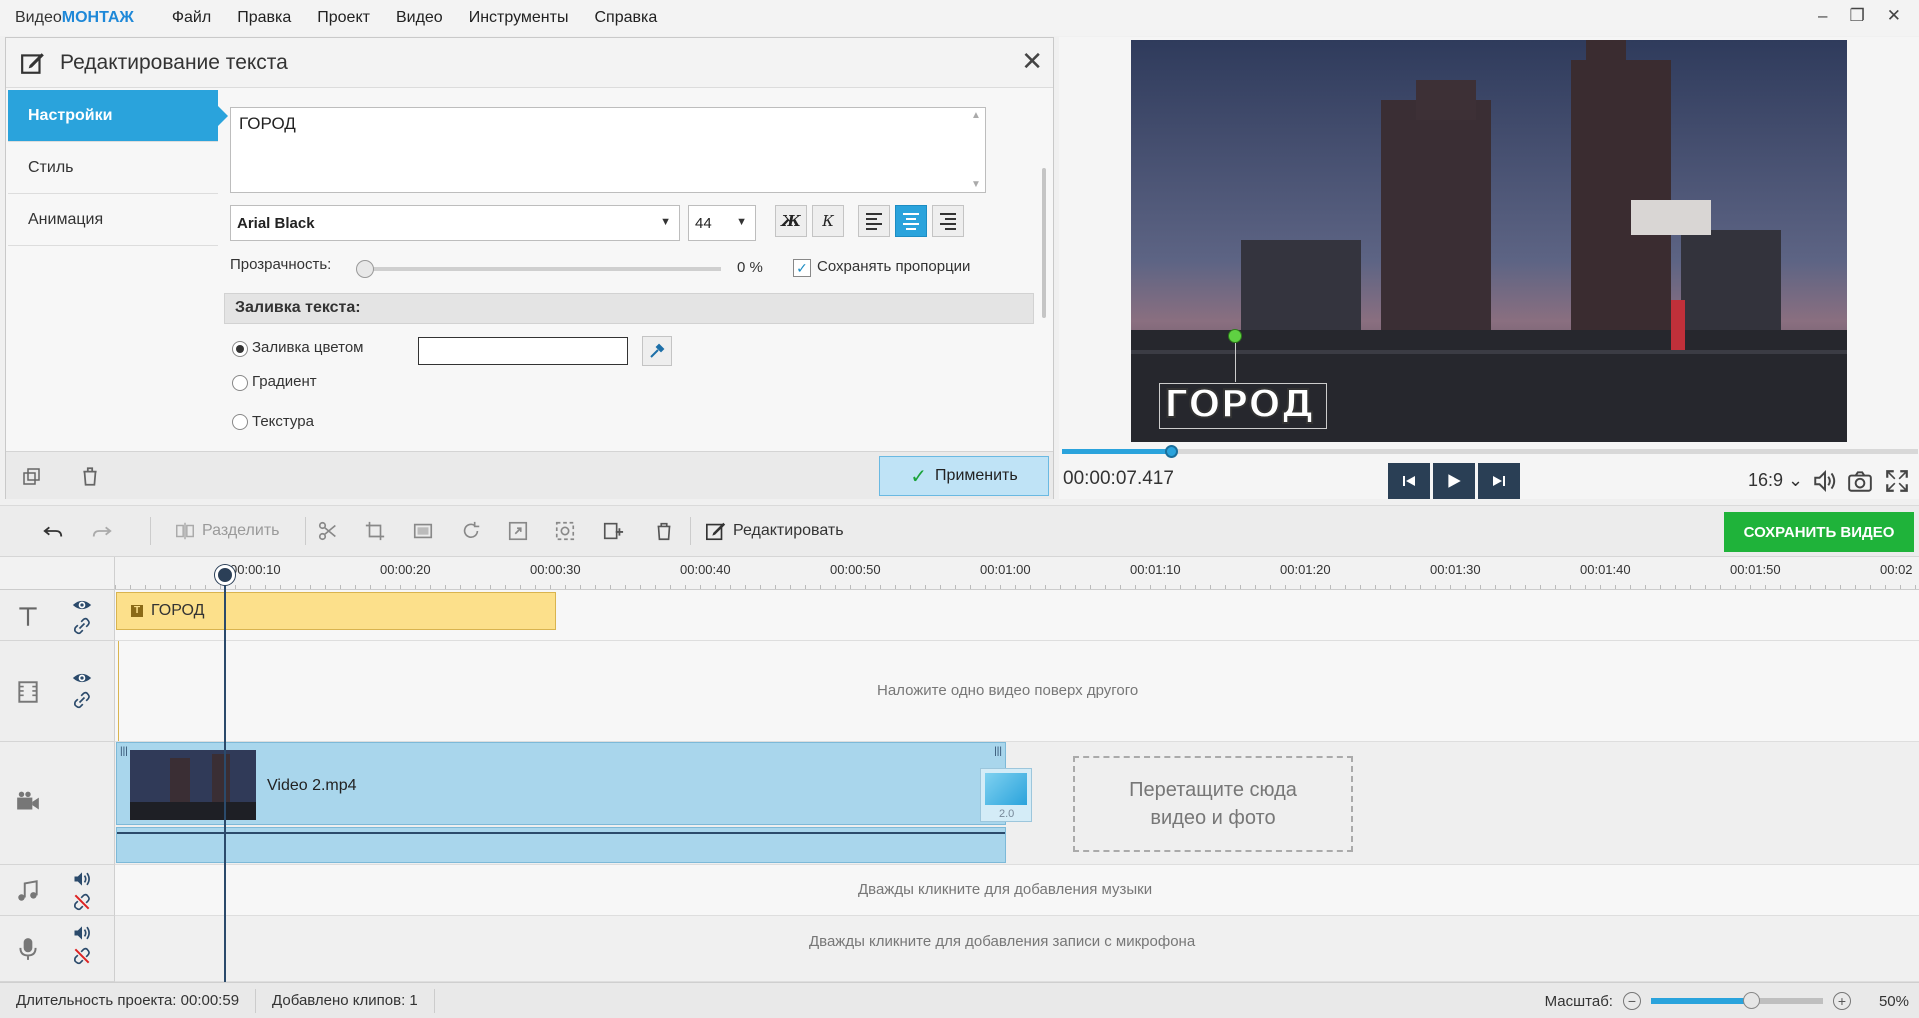 The width and height of the screenshot is (1919, 1018). I want to click on eyedropper-icon, so click(657, 350).